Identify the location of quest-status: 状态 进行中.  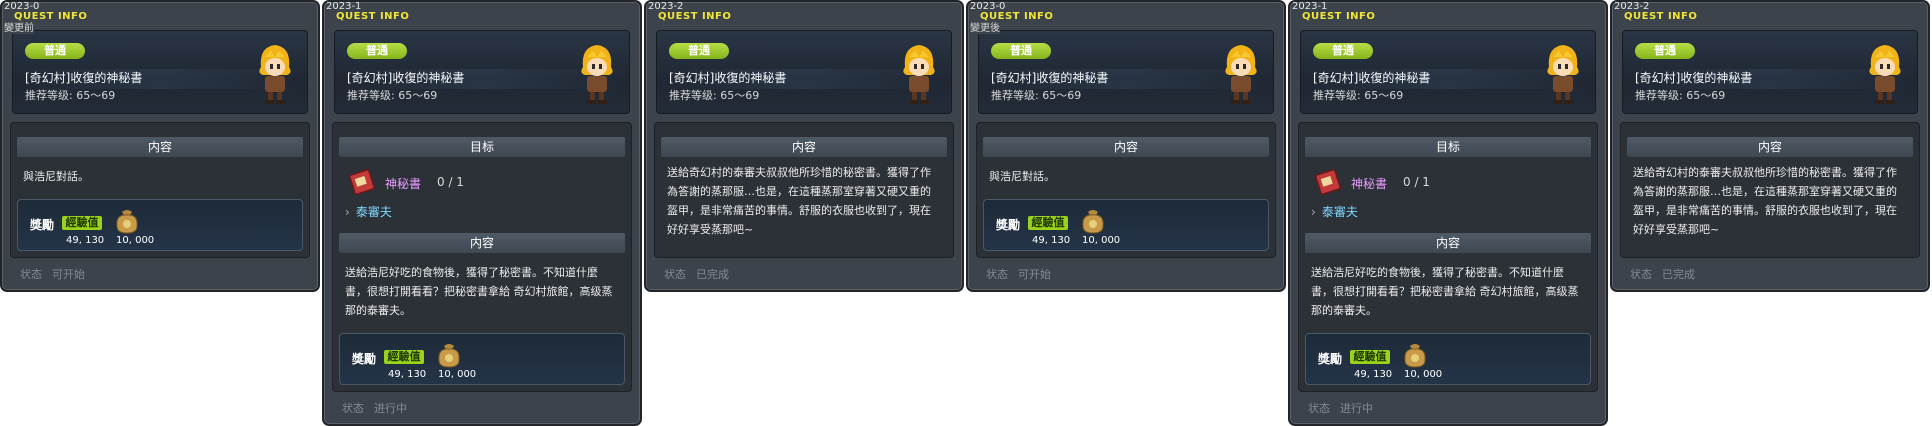
(374, 409).